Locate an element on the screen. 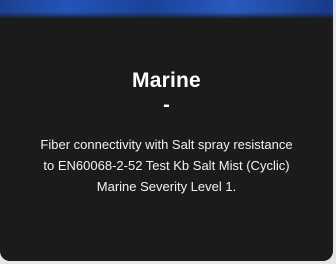  card-title: Marine is located at coordinates (166, 80).